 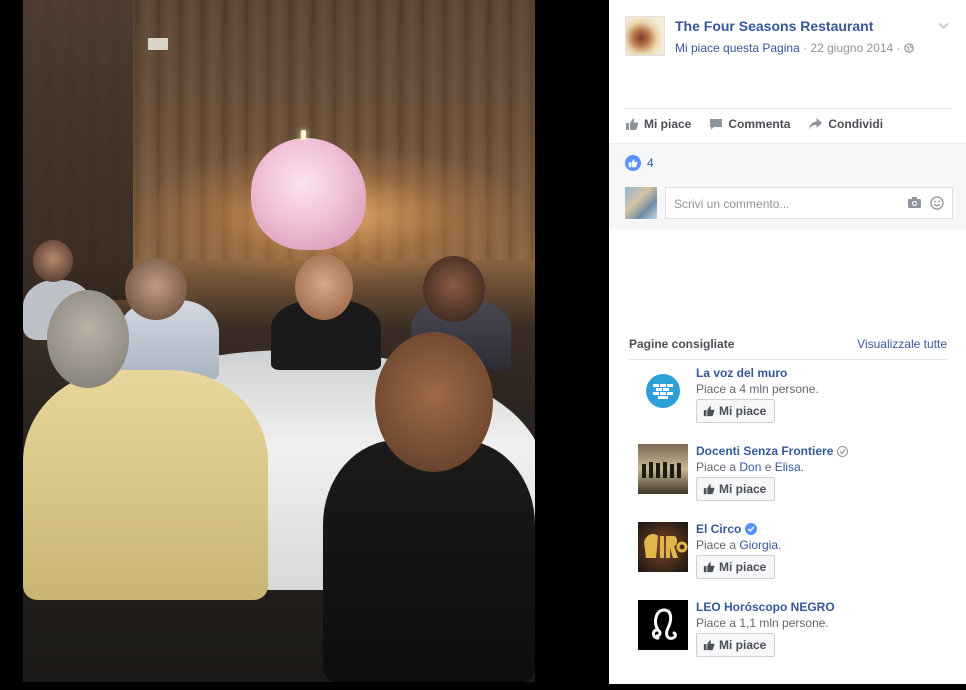 What do you see at coordinates (914, 202) in the screenshot?
I see `camera-icon` at bounding box center [914, 202].